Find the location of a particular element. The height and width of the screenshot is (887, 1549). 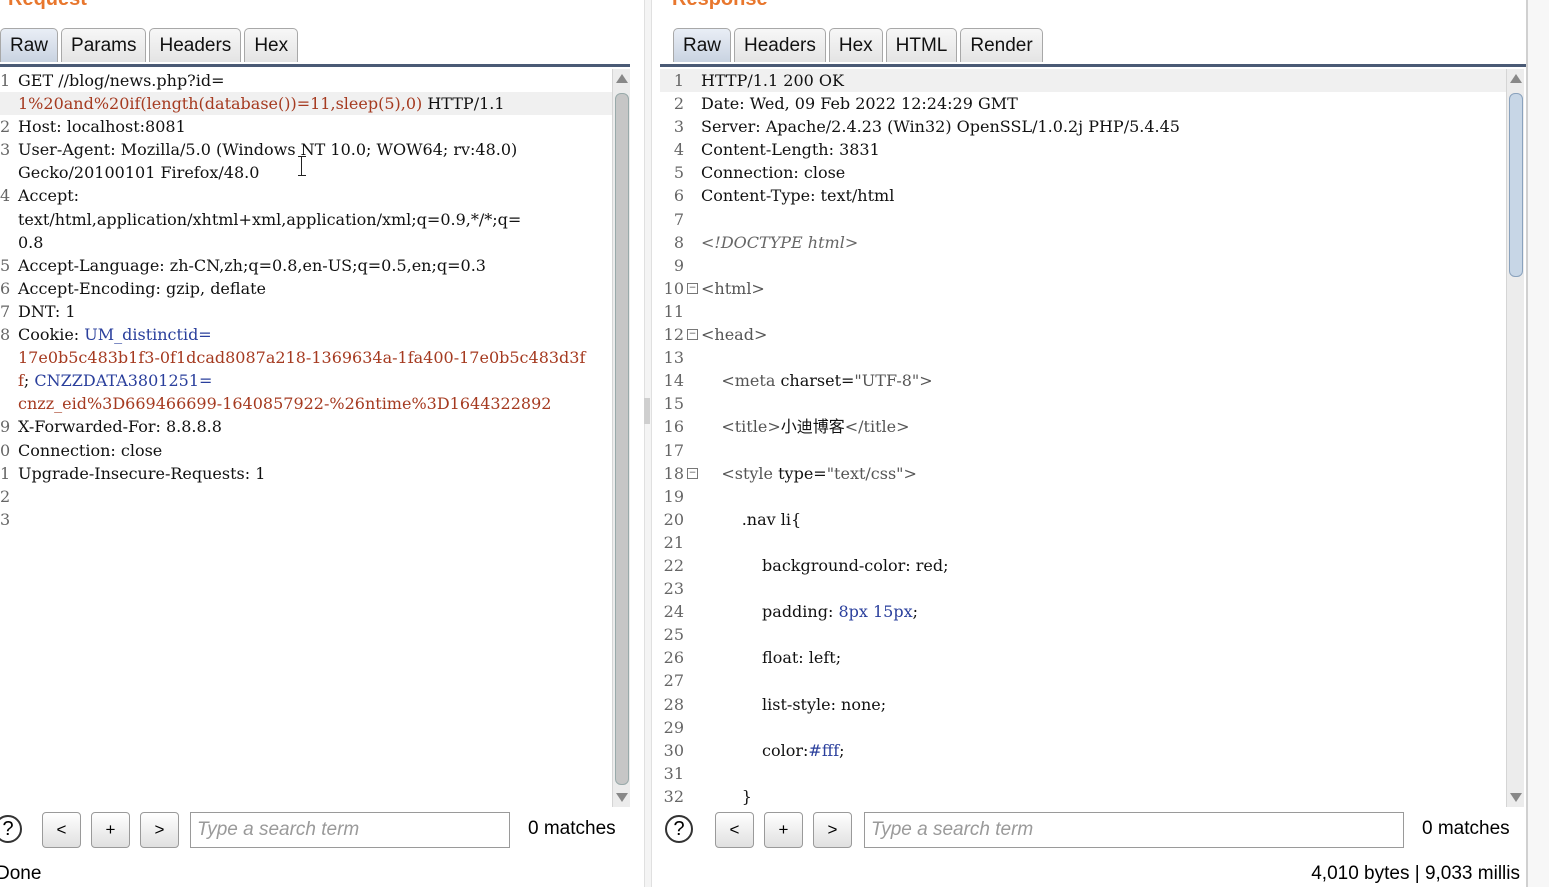

request-add-button: + is located at coordinates (110, 830).